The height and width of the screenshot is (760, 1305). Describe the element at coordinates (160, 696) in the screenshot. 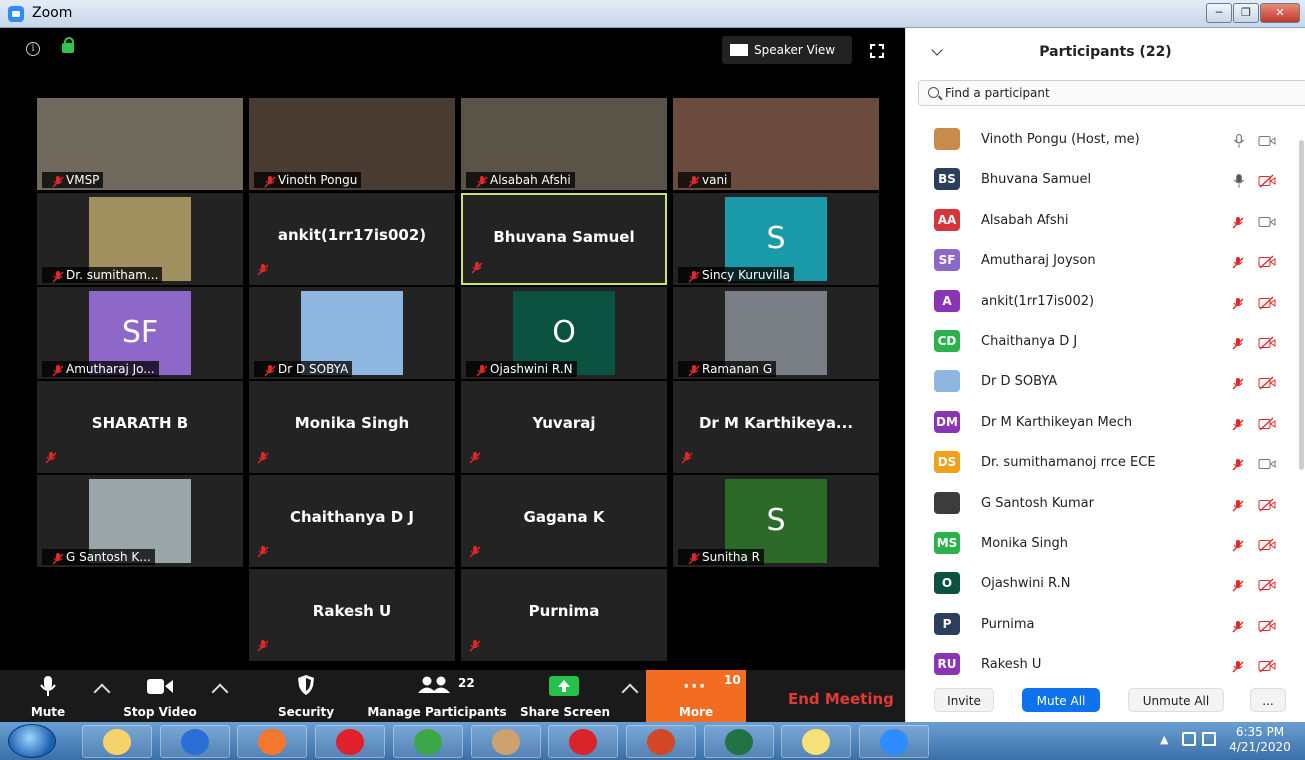

I see `stop-video-button: Stop Video` at that location.